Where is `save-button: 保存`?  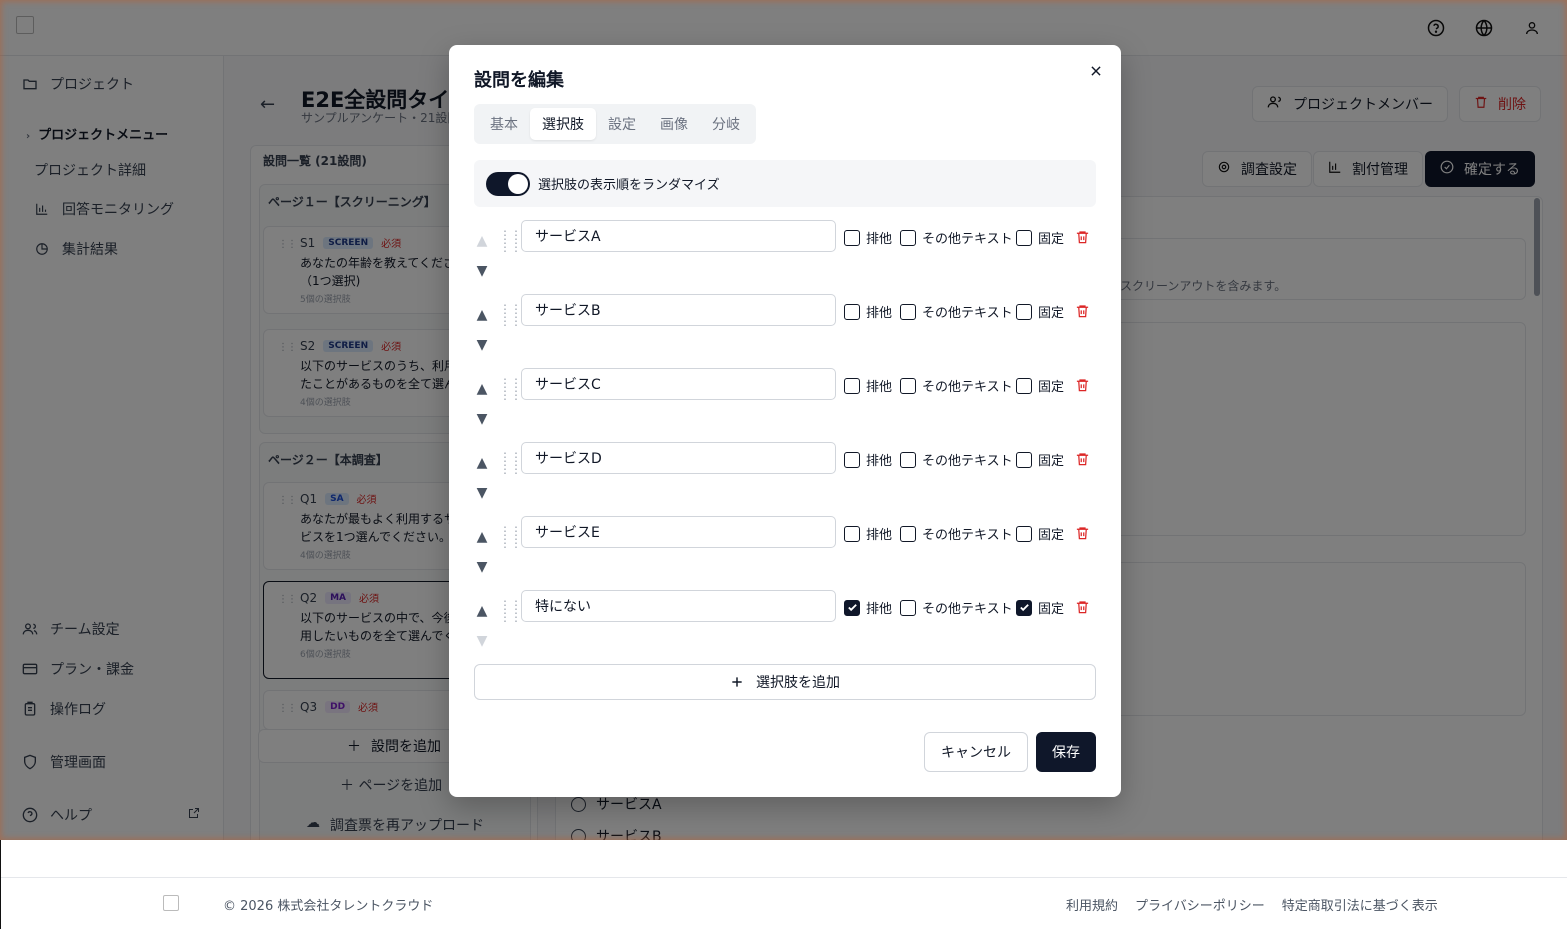 save-button: 保存 is located at coordinates (1066, 752).